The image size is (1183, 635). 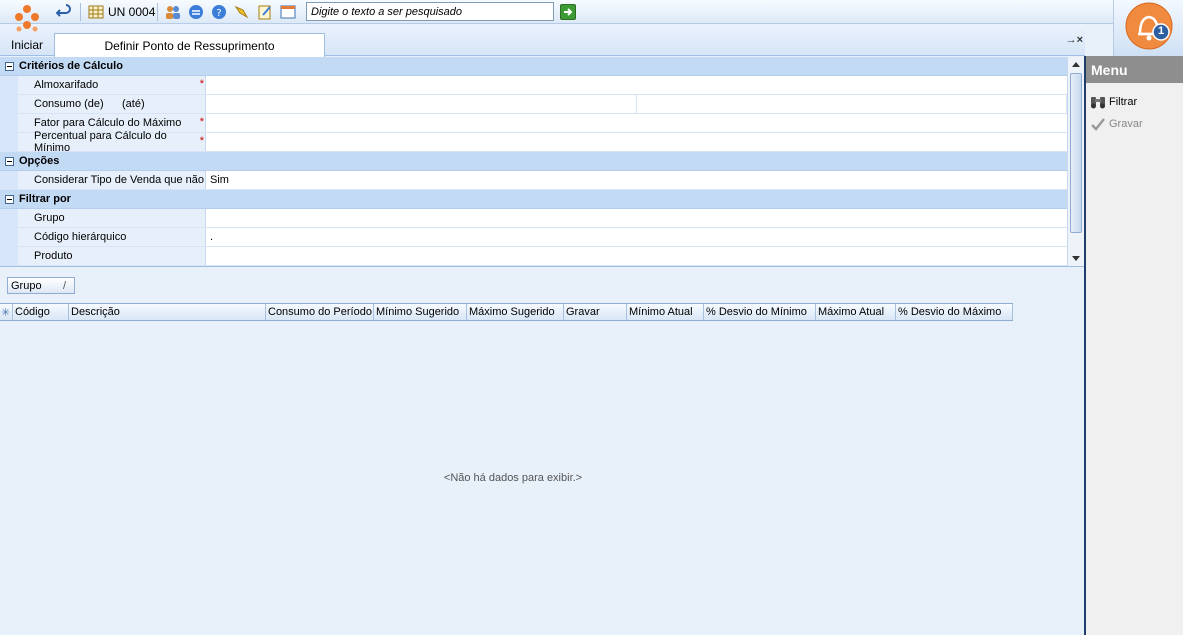 I want to click on search-go-button, so click(x=568, y=12).